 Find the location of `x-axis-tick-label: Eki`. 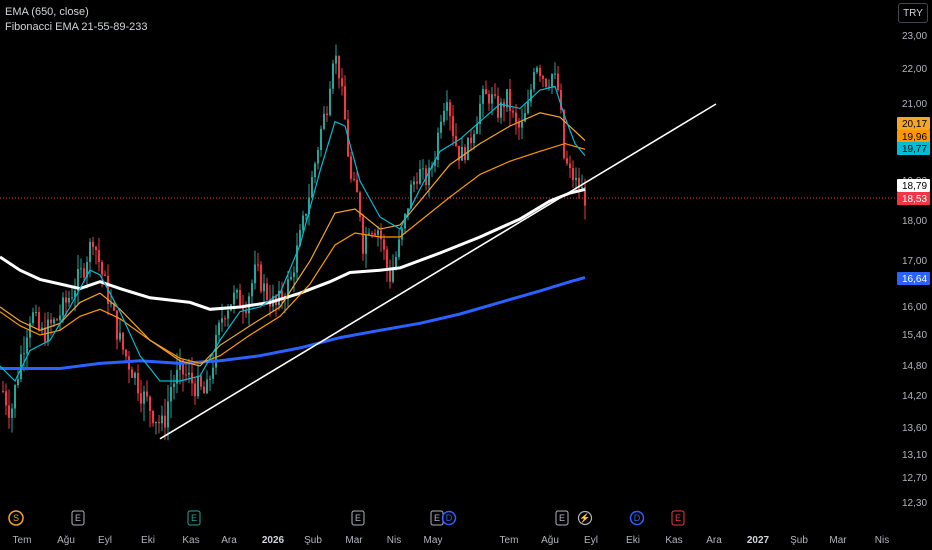

x-axis-tick-label: Eki is located at coordinates (148, 540).